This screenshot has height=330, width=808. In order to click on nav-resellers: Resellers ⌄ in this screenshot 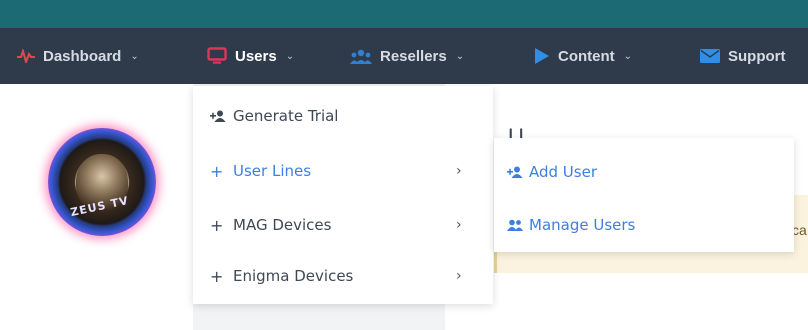, I will do `click(407, 56)`.